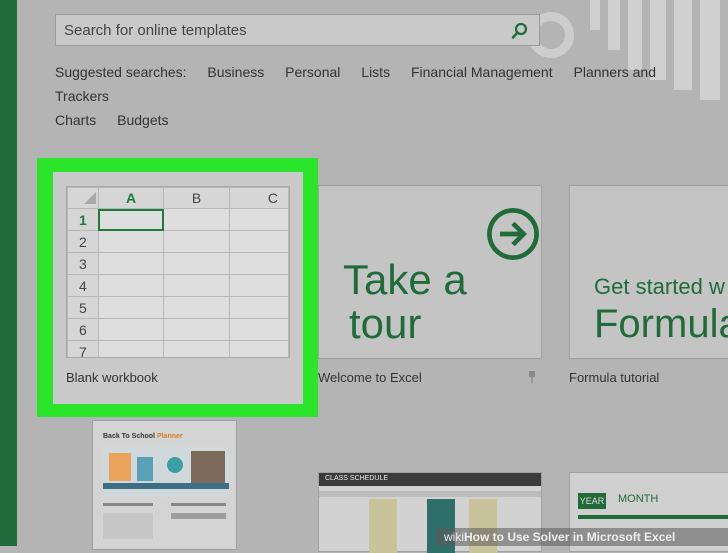 The width and height of the screenshot is (728, 553). Describe the element at coordinates (83, 219) in the screenshot. I see `row-header: 1` at that location.